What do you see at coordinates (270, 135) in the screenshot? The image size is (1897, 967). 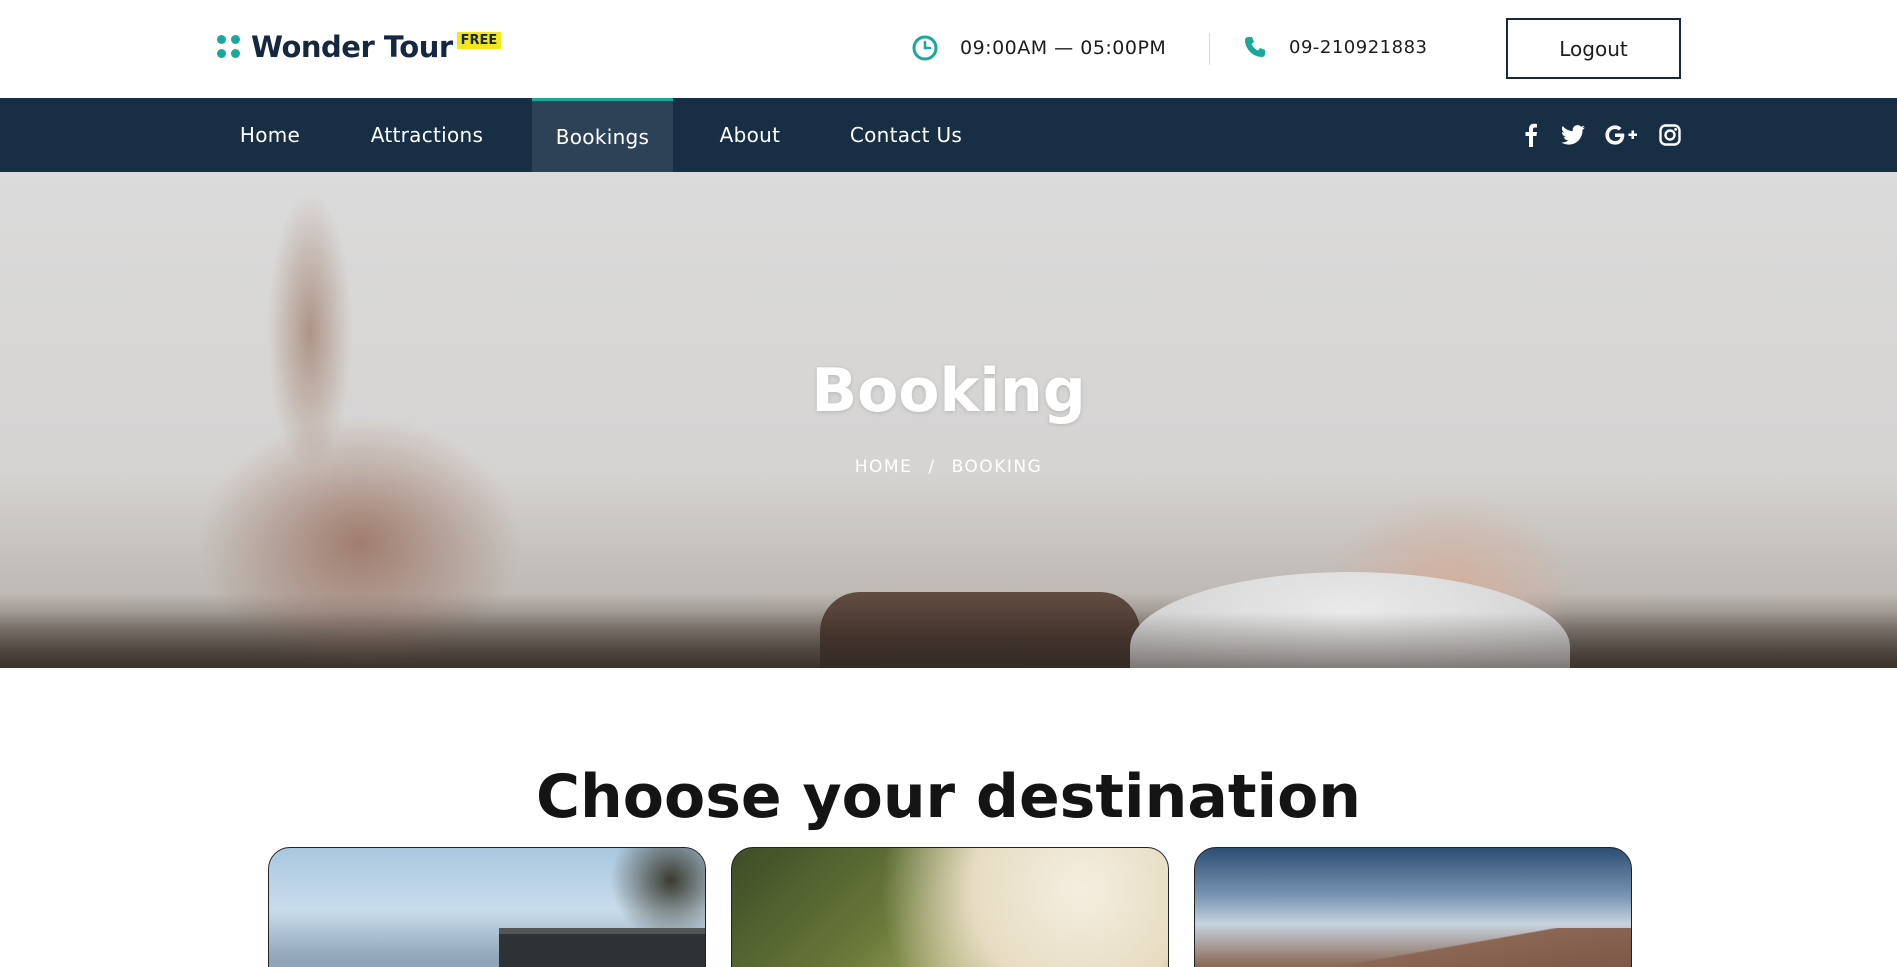 I see `nav-item-home: Home` at bounding box center [270, 135].